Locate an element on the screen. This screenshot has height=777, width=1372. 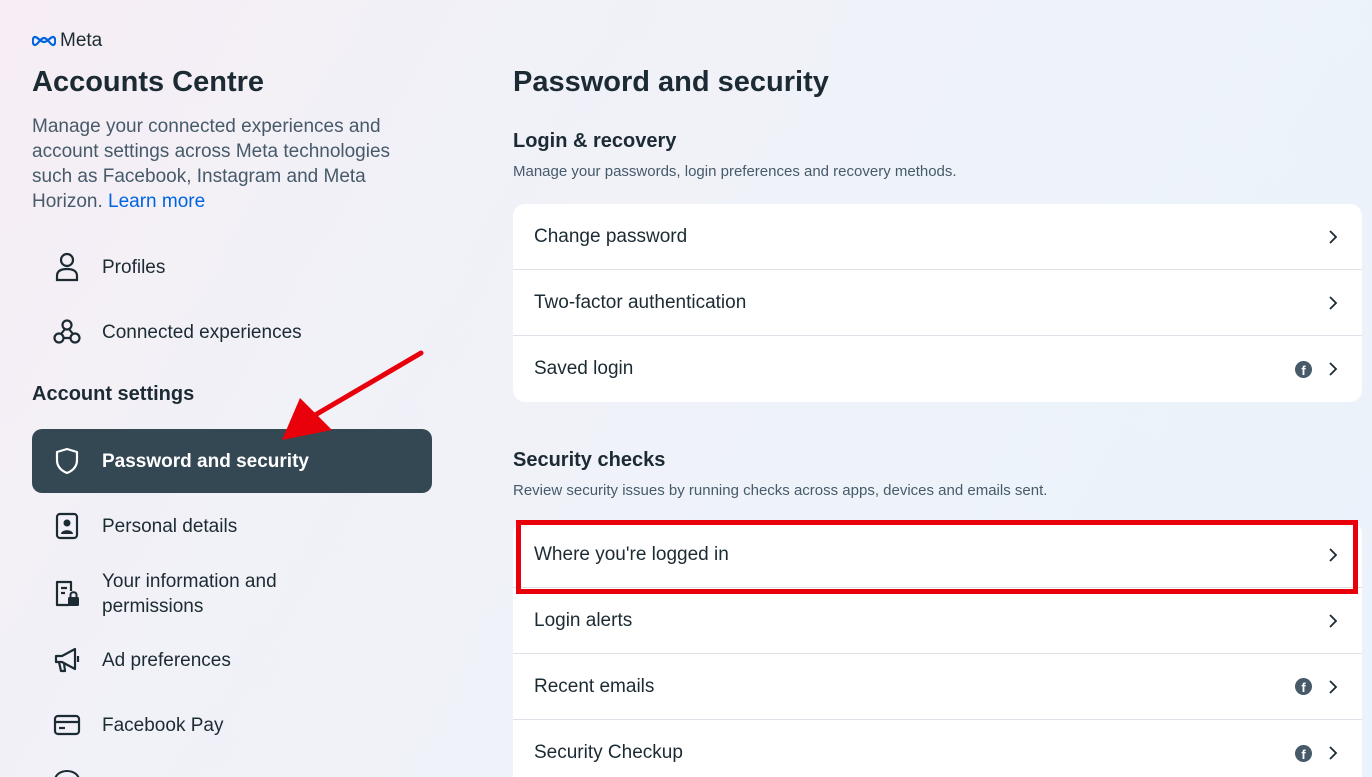
row-label: Recent emails is located at coordinates (594, 686).